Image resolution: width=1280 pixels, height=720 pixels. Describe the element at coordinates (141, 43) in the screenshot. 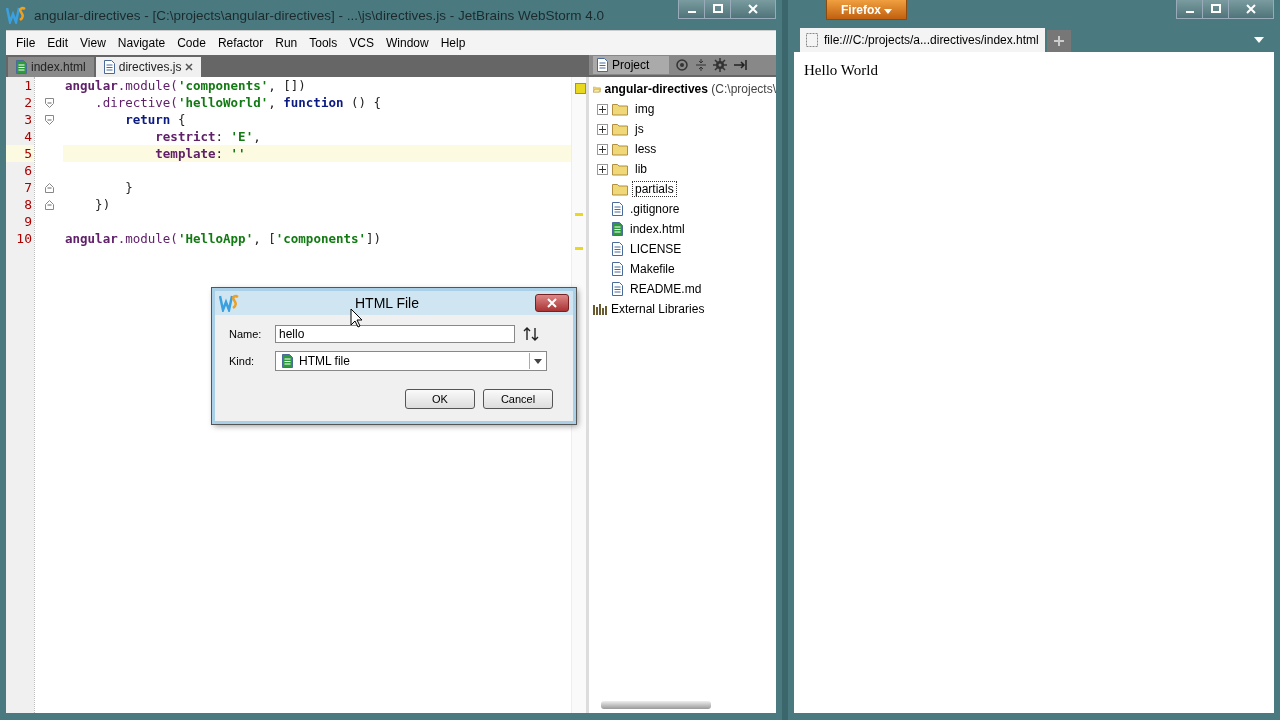

I see `menu-item: Navigate` at that location.